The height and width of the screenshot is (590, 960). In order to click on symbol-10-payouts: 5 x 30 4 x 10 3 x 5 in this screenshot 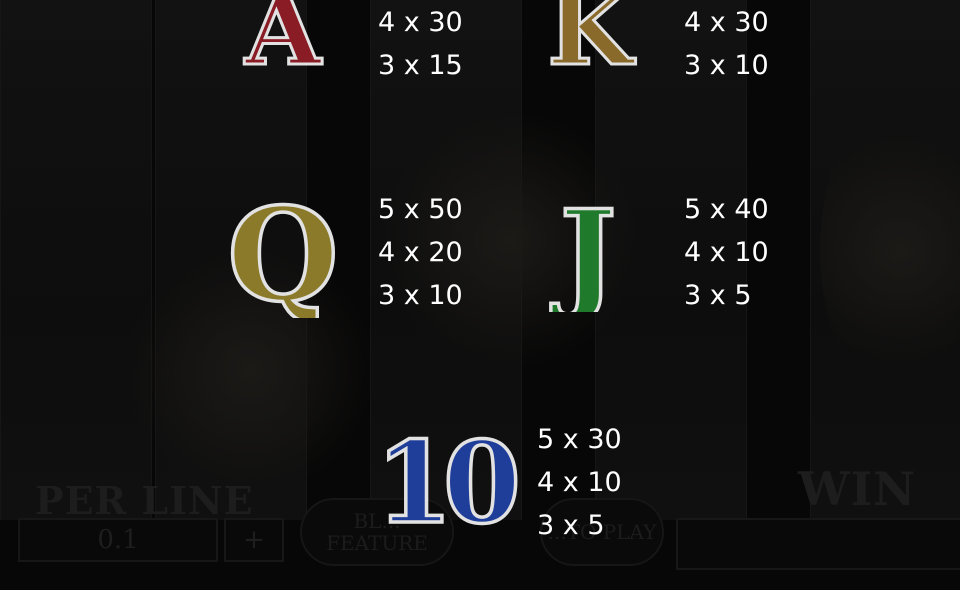, I will do `click(579, 482)`.